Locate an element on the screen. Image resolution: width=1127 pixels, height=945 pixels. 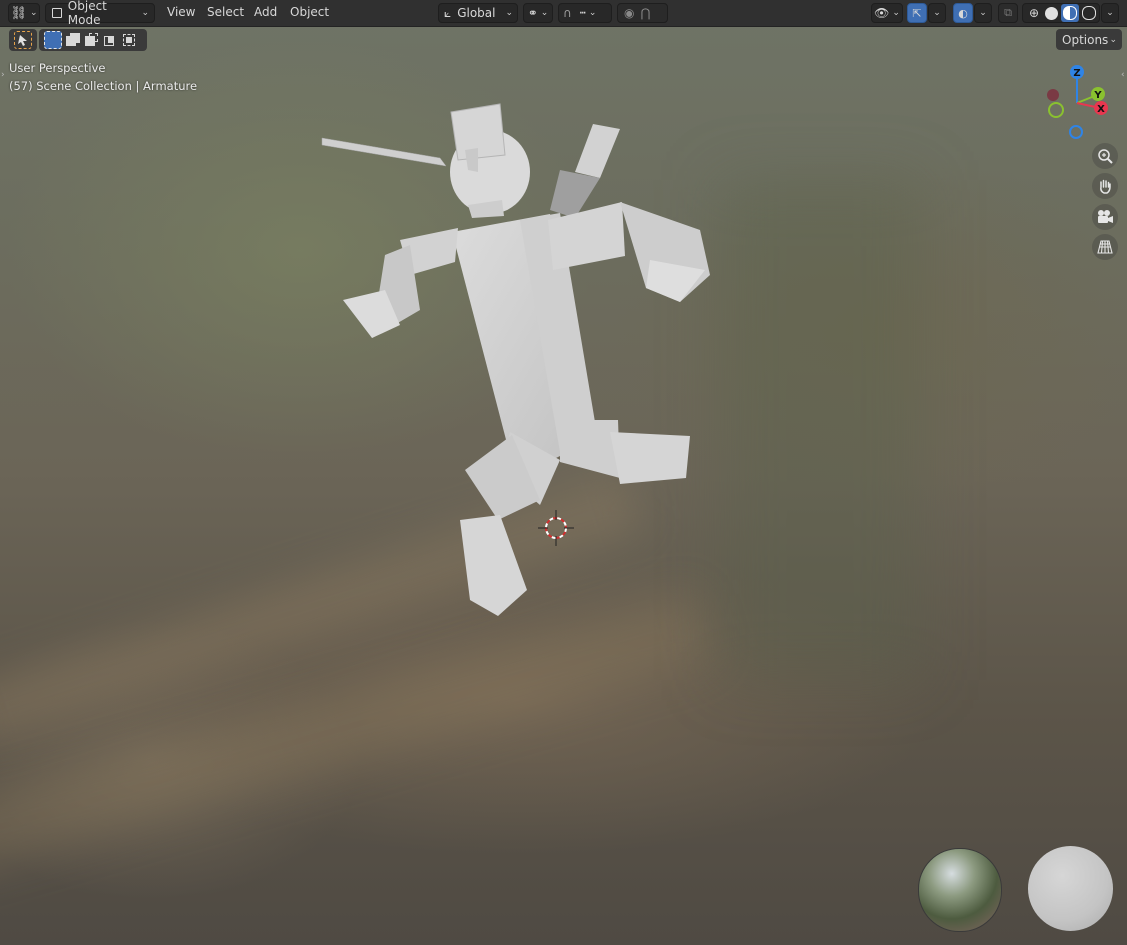
shading-dropdown: ⌄ is located at coordinates (1110, 13).